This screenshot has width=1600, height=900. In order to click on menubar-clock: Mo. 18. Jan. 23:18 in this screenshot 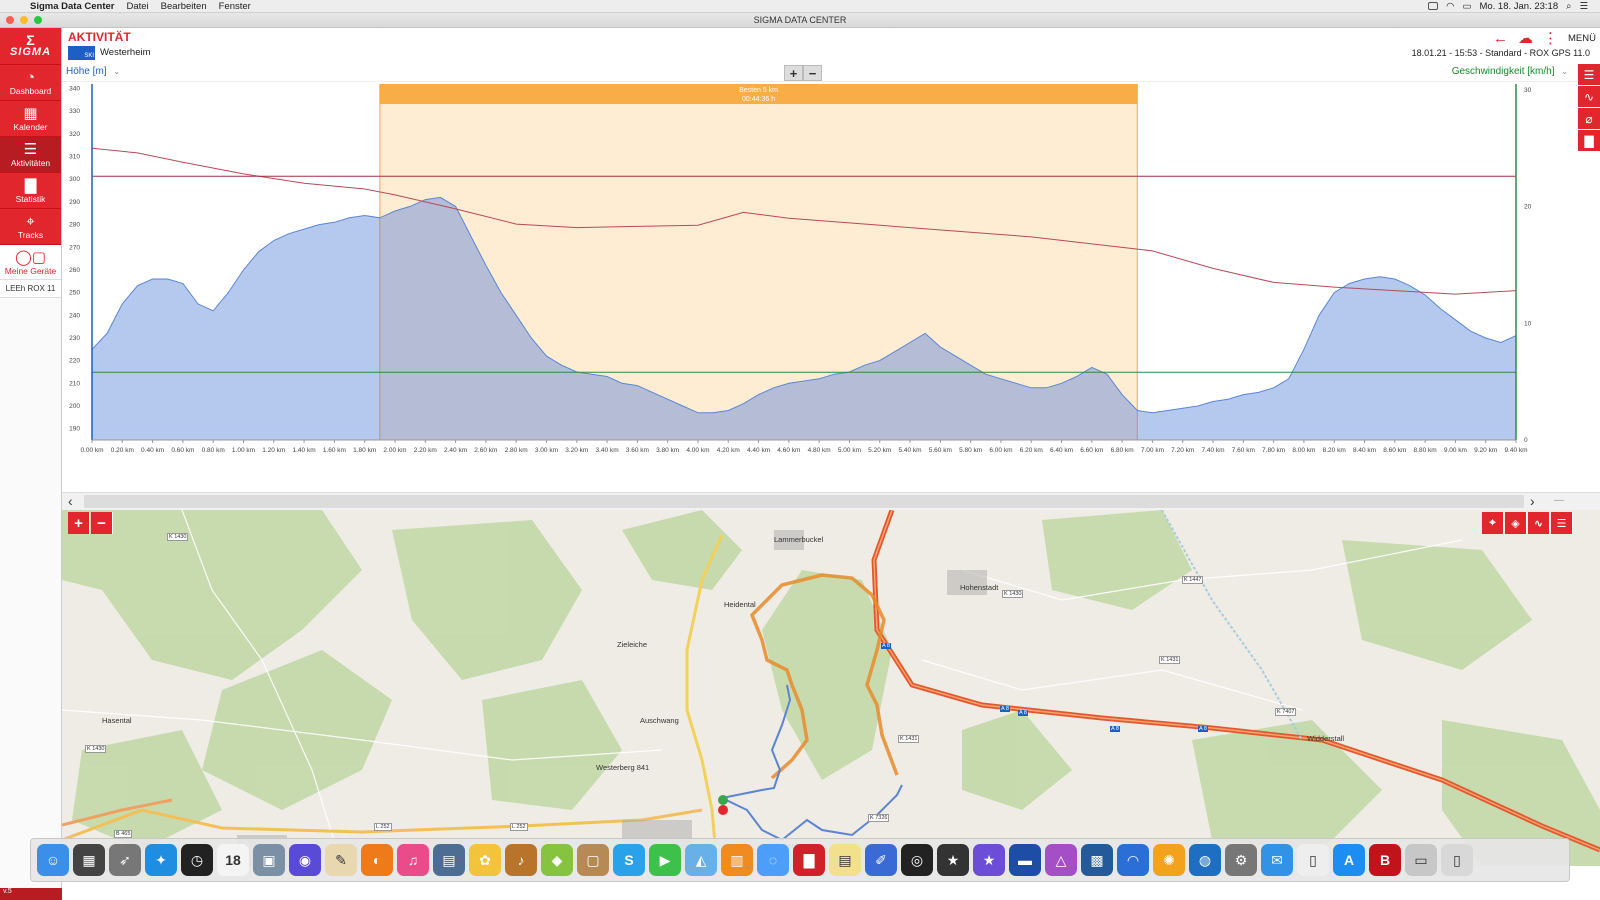, I will do `click(1518, 6)`.